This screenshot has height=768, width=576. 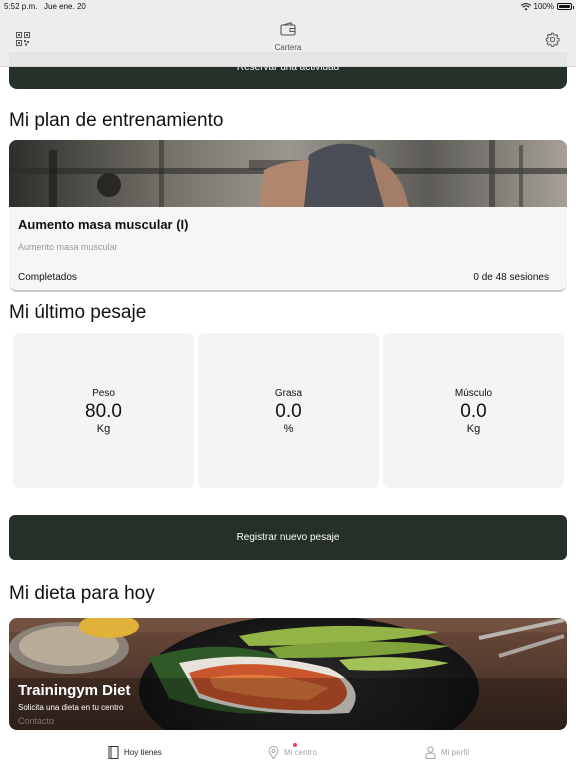 What do you see at coordinates (288, 393) in the screenshot?
I see `fat-label: Grasa` at bounding box center [288, 393].